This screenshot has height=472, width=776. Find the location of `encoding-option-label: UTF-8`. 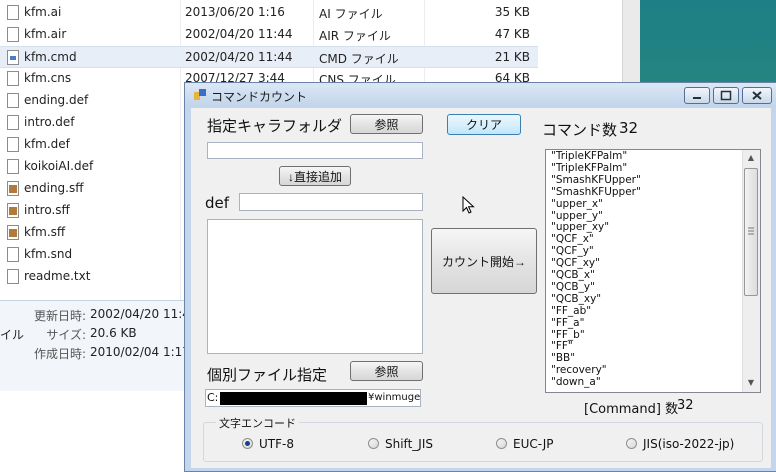

encoding-option-label: UTF-8 is located at coordinates (276, 444).